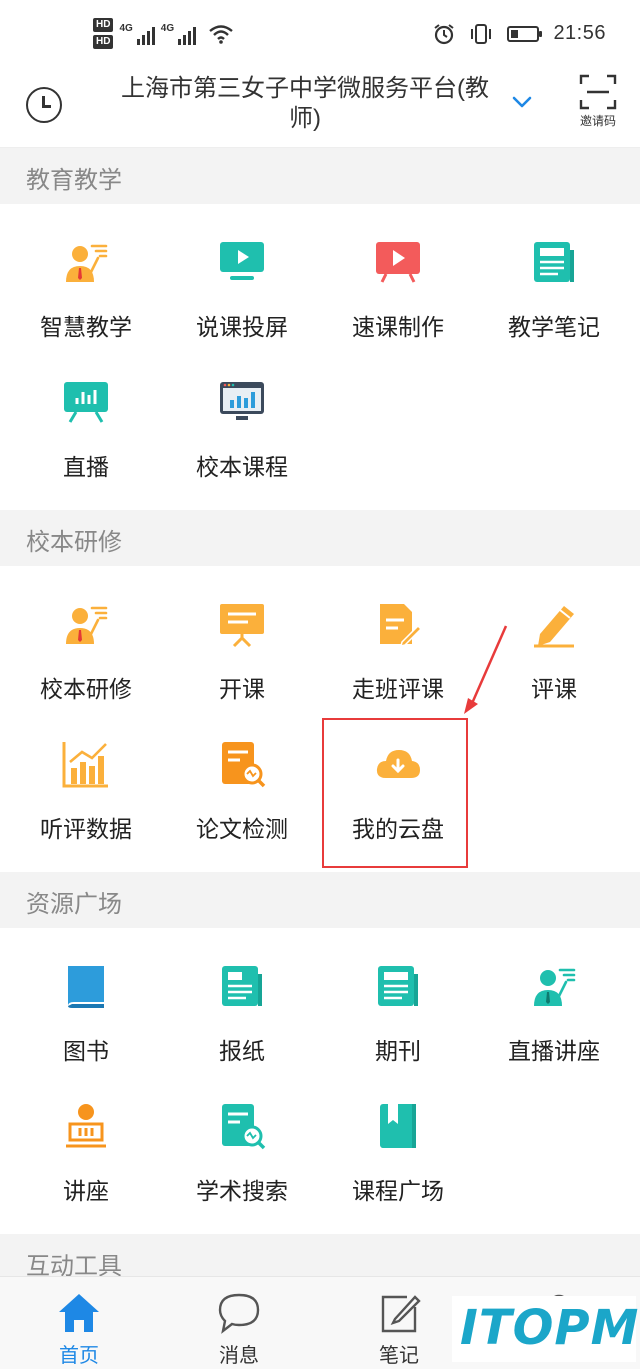  I want to click on tile-label: 直播, so click(86, 467).